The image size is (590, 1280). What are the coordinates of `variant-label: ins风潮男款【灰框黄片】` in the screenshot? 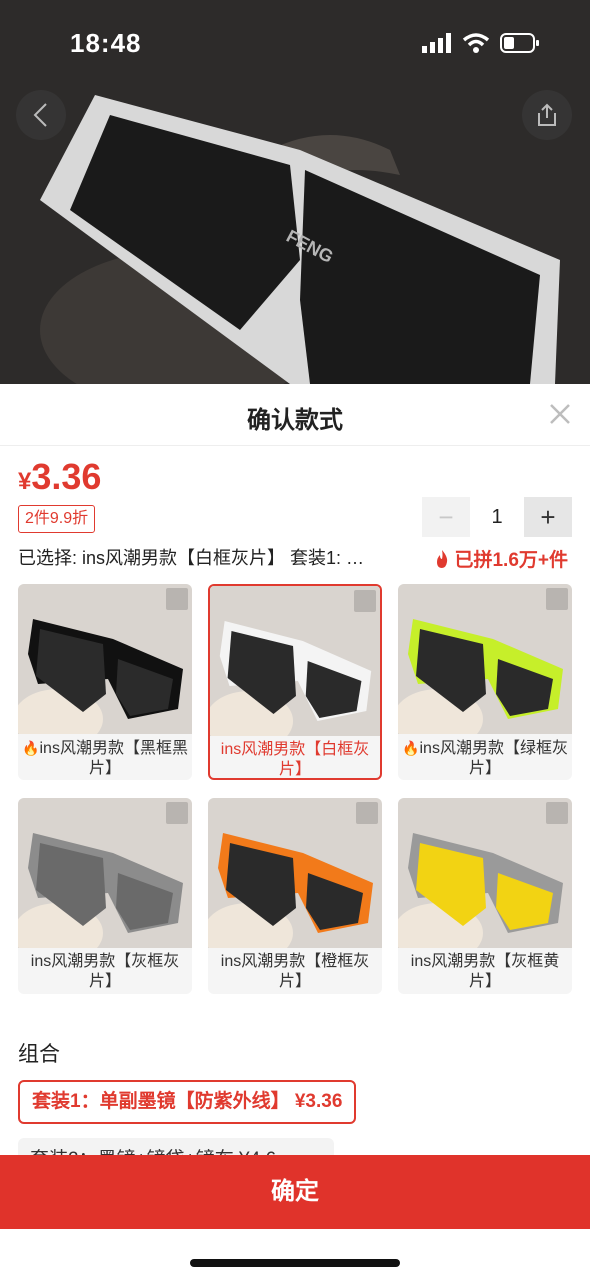 It's located at (485, 972).